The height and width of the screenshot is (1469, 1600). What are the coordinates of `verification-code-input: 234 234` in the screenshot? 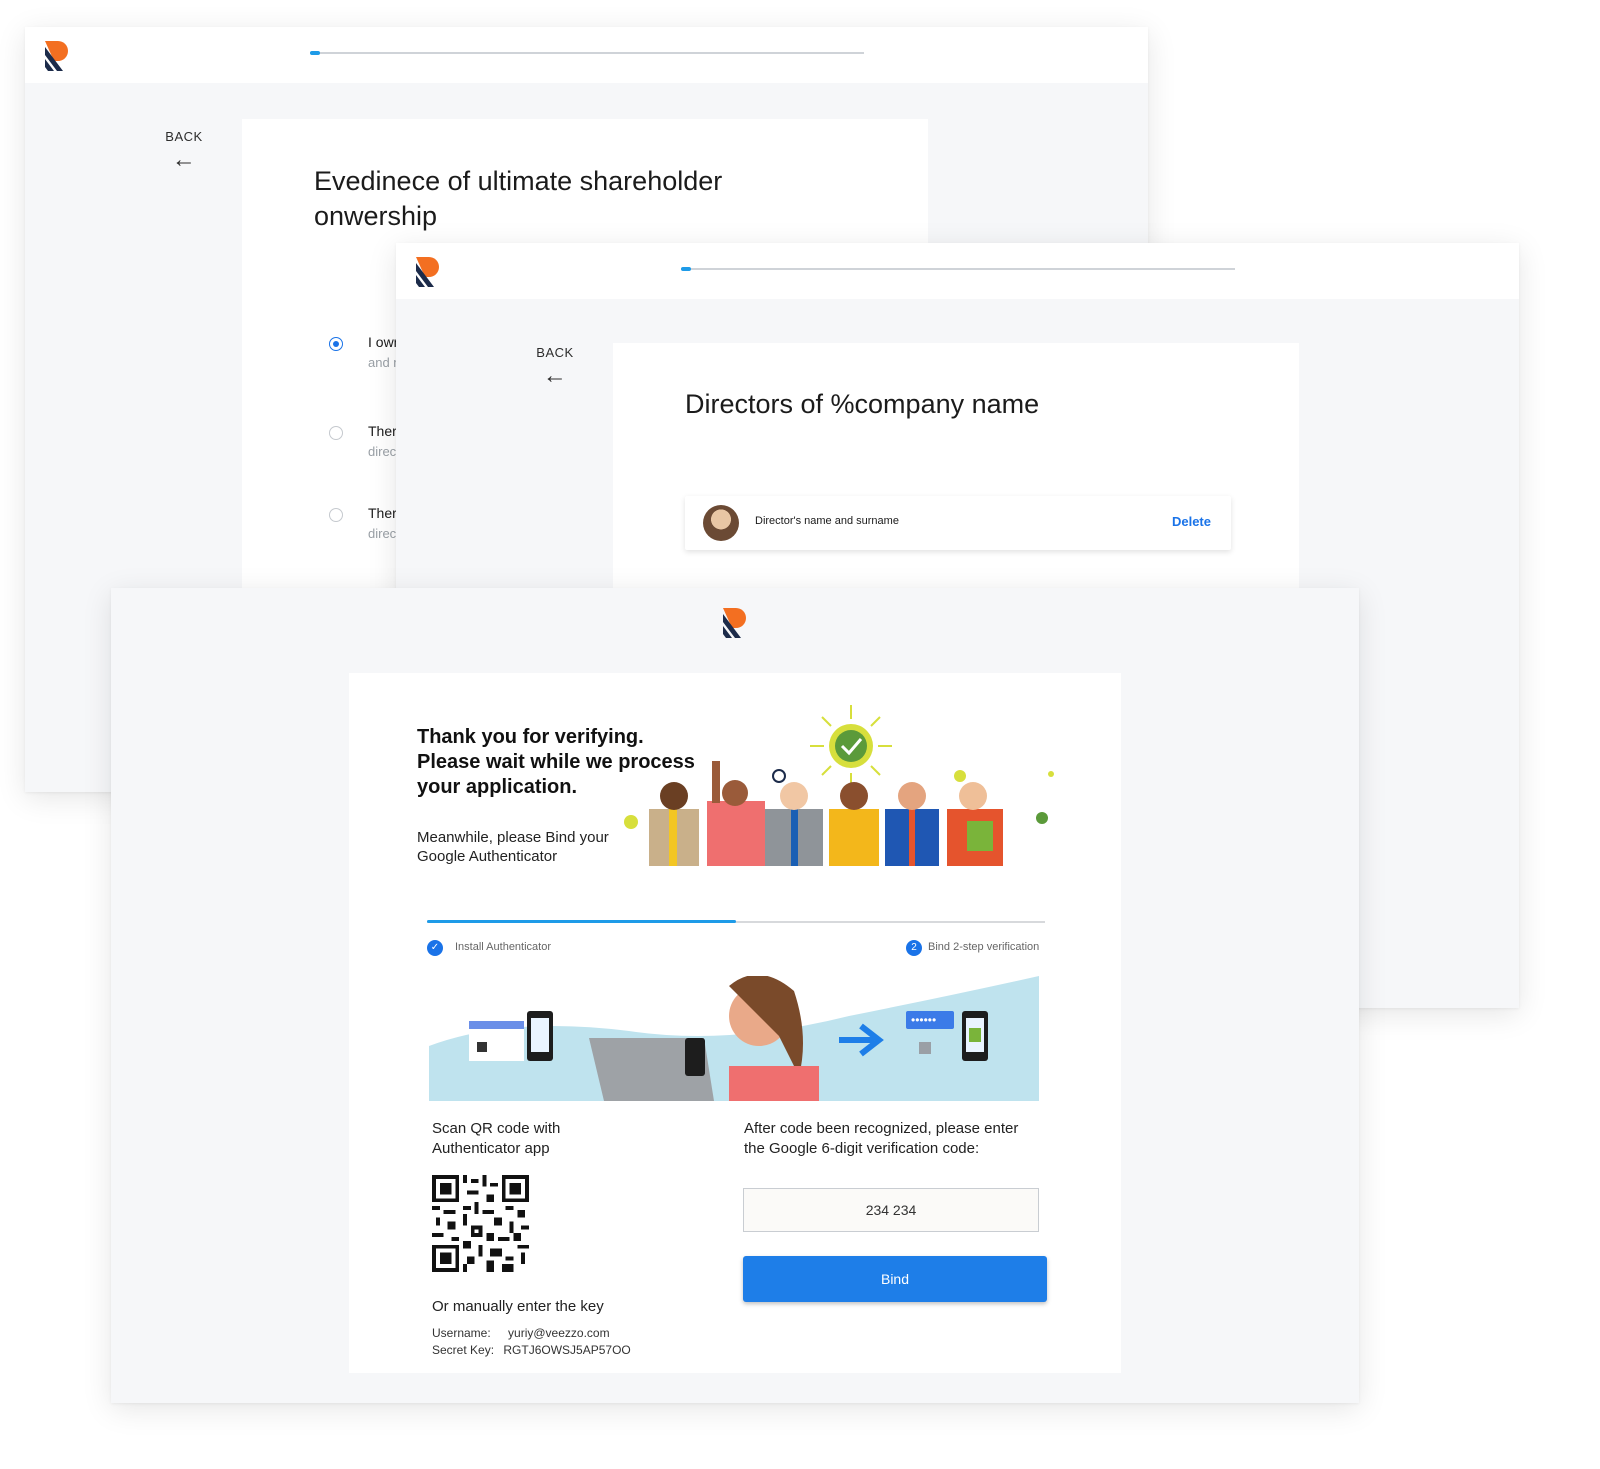 It's located at (891, 1210).